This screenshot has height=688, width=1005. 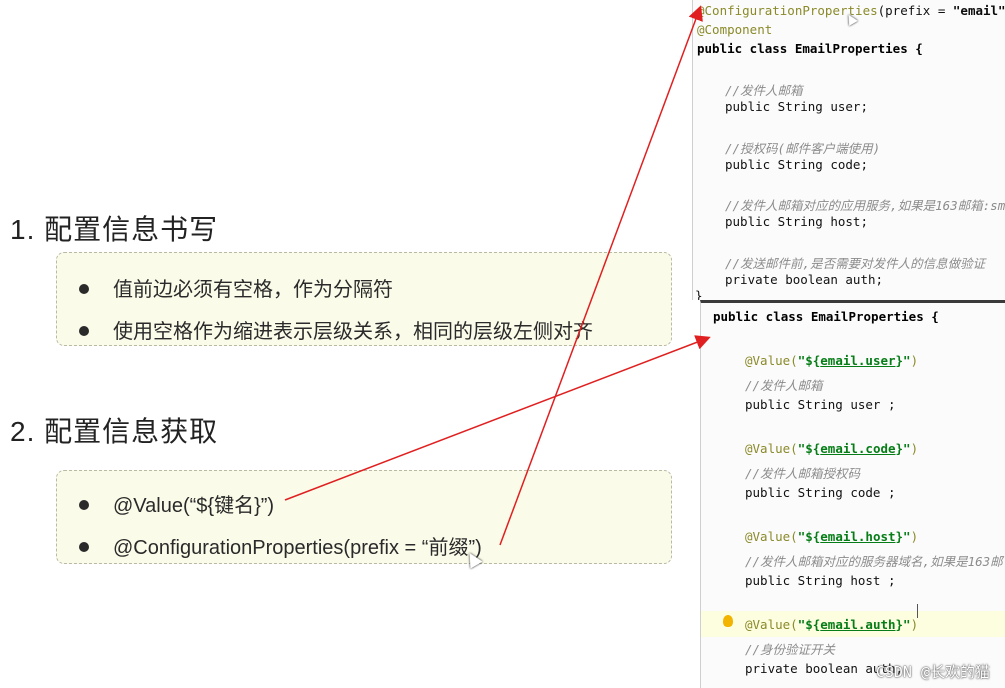 I want to click on section-1-title: 1. 配置信息书写, so click(x=114, y=229).